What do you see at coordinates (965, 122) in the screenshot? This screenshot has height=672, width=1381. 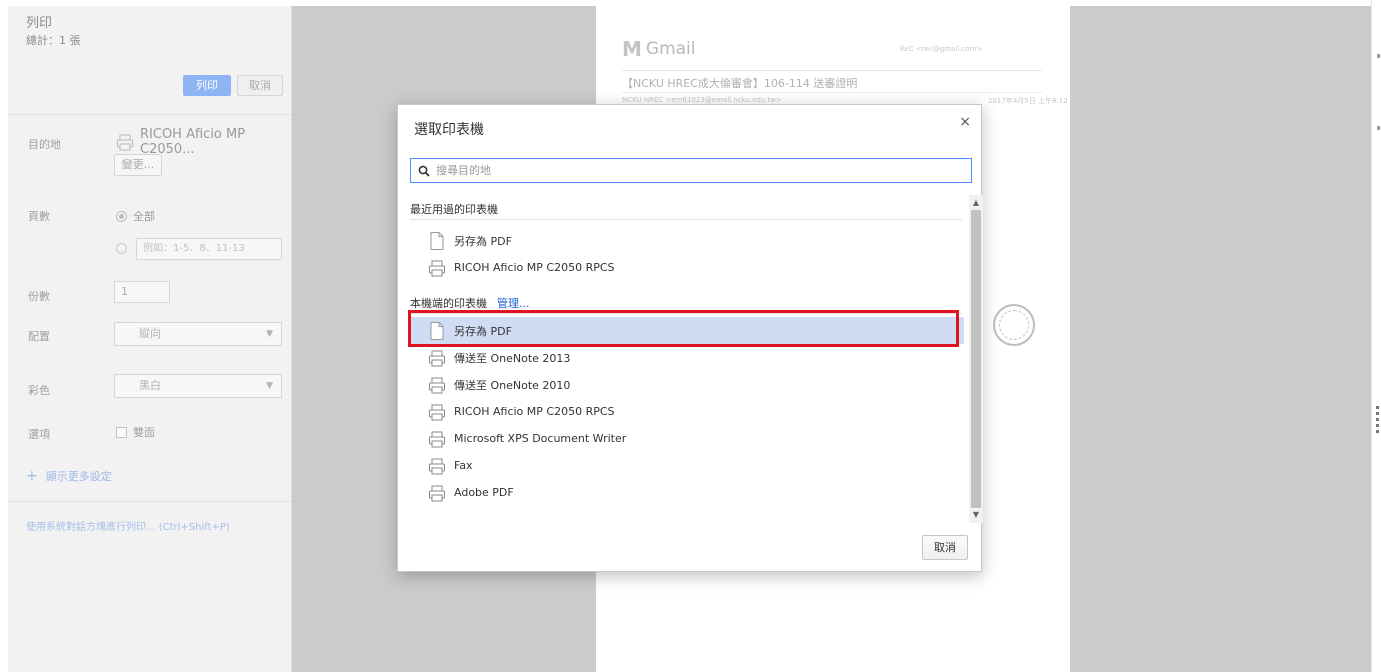 I see `close-icon: ×` at bounding box center [965, 122].